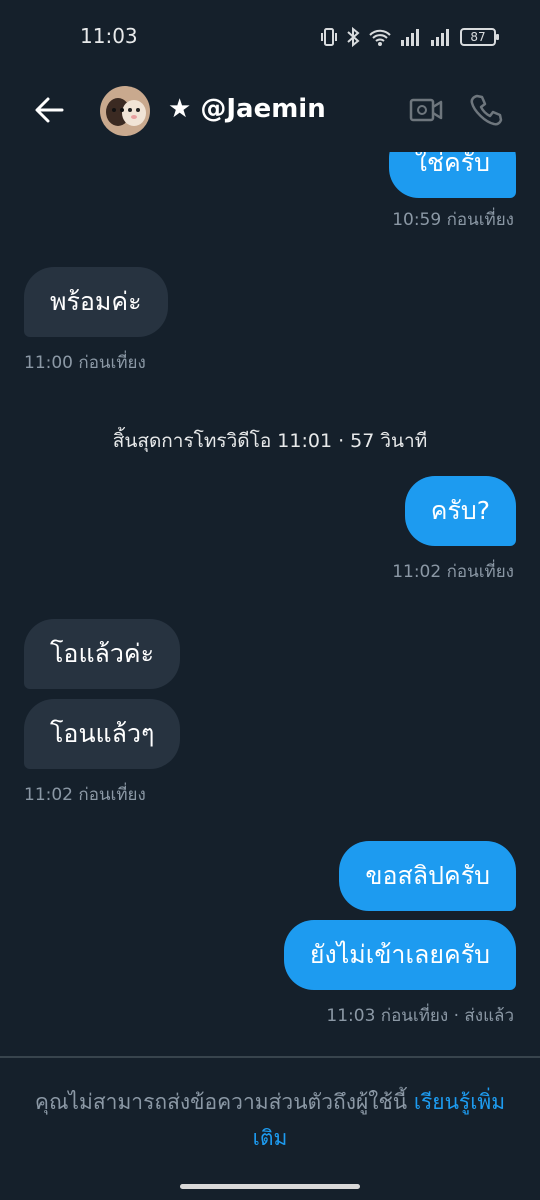  I want to click on message-bubble-outgoing: ครับ?, so click(460, 511).